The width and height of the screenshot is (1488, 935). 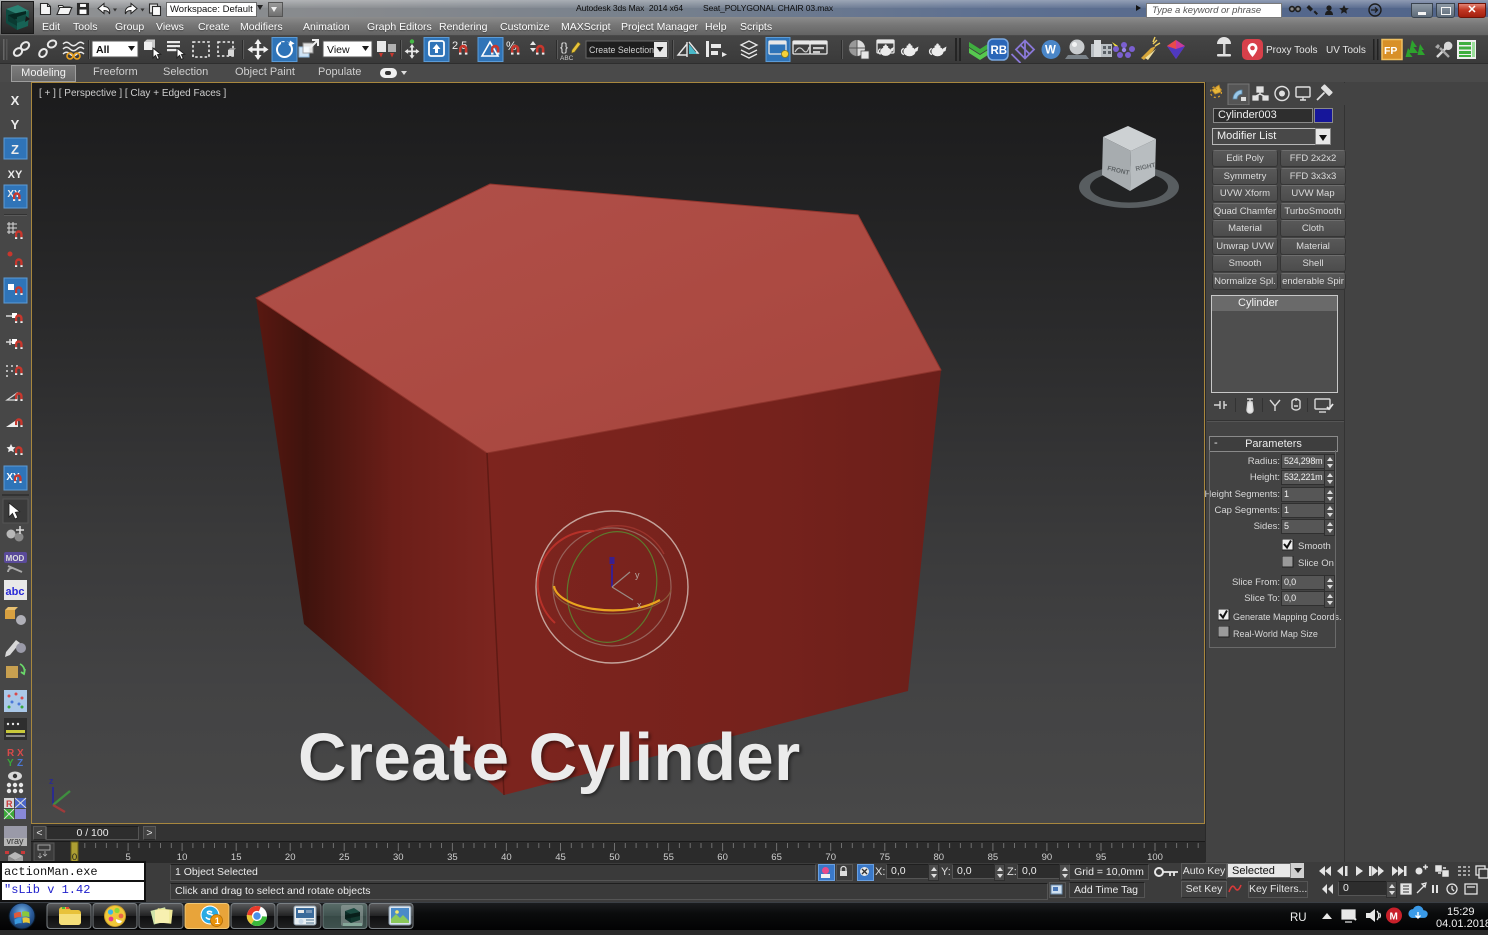 I want to click on svg-text: 40, so click(x=506, y=857).